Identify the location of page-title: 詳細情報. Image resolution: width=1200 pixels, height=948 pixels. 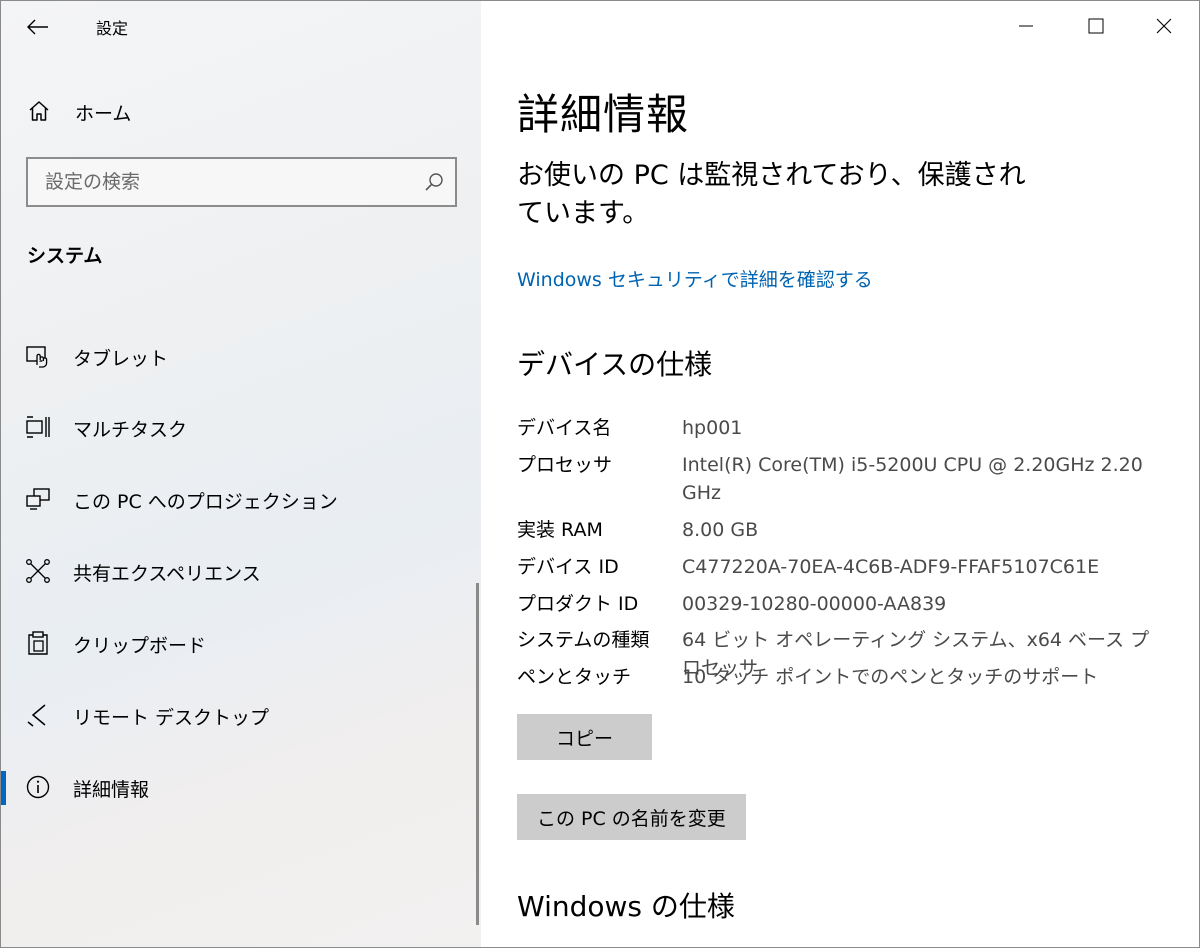
(603, 114).